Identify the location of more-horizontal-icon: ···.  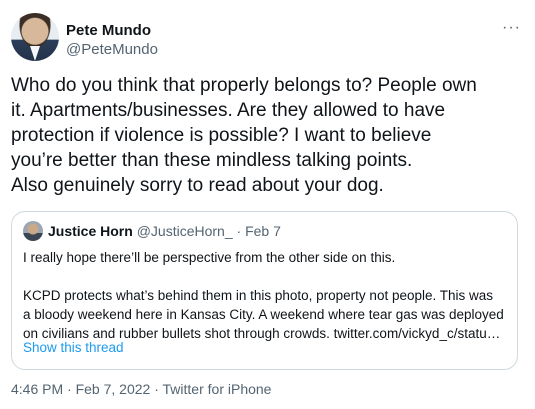
(511, 28).